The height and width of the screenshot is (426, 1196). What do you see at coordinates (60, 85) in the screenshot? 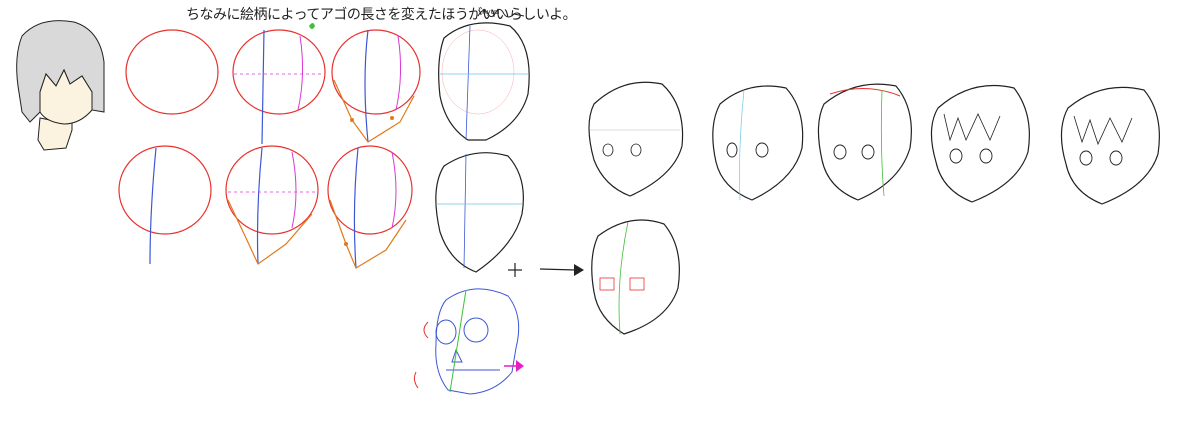
I see `reference-head` at bounding box center [60, 85].